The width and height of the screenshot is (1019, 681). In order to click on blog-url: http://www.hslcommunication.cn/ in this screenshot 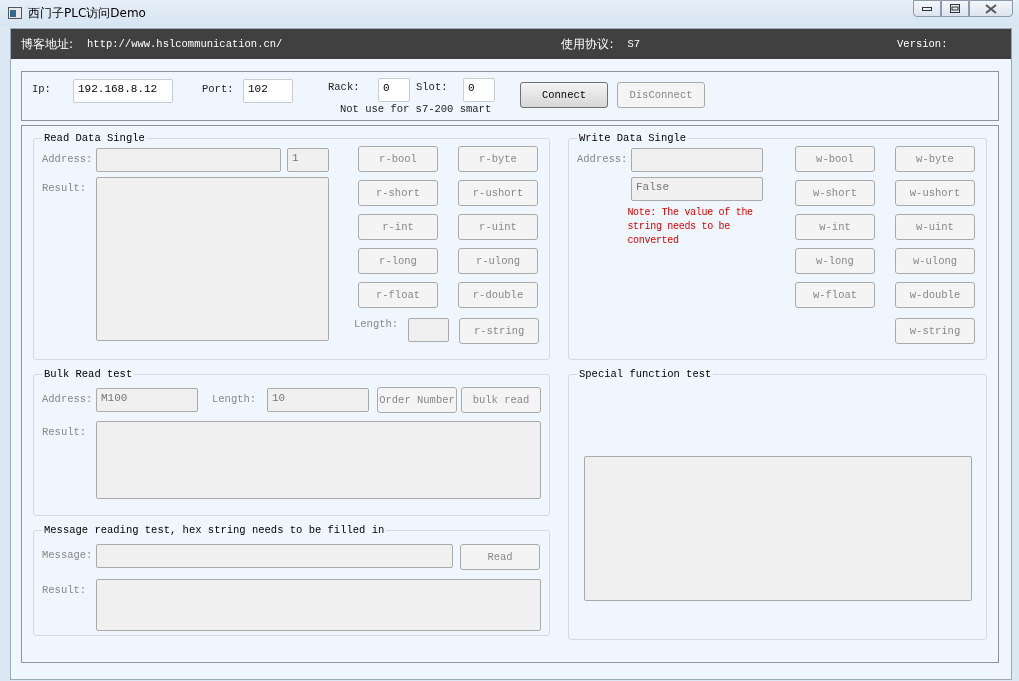, I will do `click(185, 44)`.